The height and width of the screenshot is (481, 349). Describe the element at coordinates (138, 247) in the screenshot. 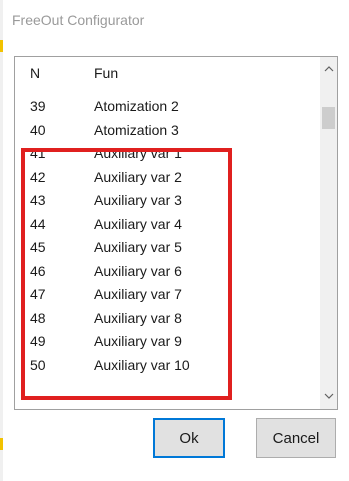

I see `item-function: Auxiliary var 5` at that location.